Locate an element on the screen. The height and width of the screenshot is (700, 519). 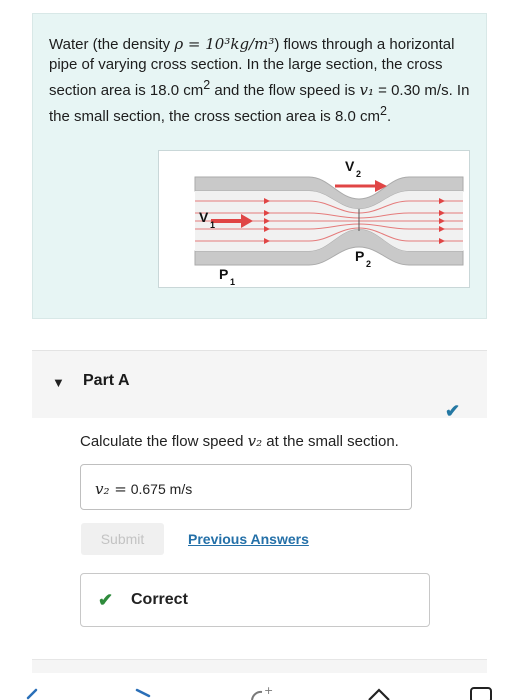
p2-sub: 2 is located at coordinates (368, 264).